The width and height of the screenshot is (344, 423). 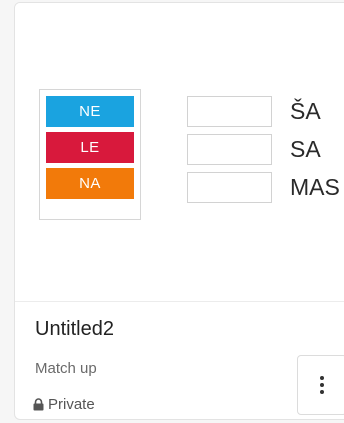 What do you see at coordinates (90, 147) in the screenshot?
I see `label-tile-le: LE` at bounding box center [90, 147].